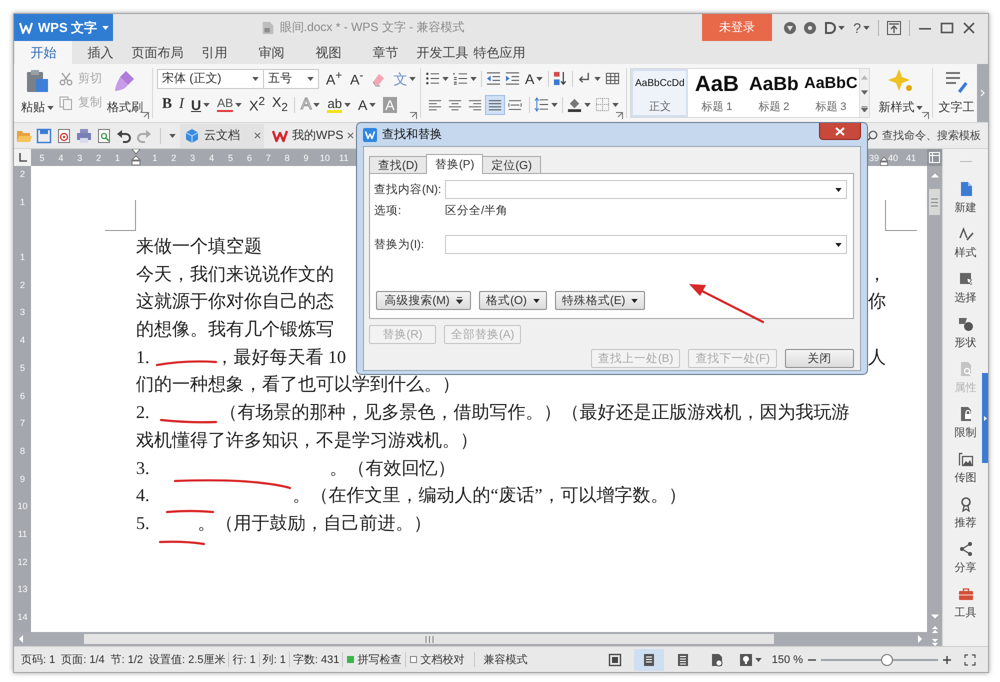  What do you see at coordinates (43, 52) in the screenshot?
I see `menu-tab: 开始` at bounding box center [43, 52].